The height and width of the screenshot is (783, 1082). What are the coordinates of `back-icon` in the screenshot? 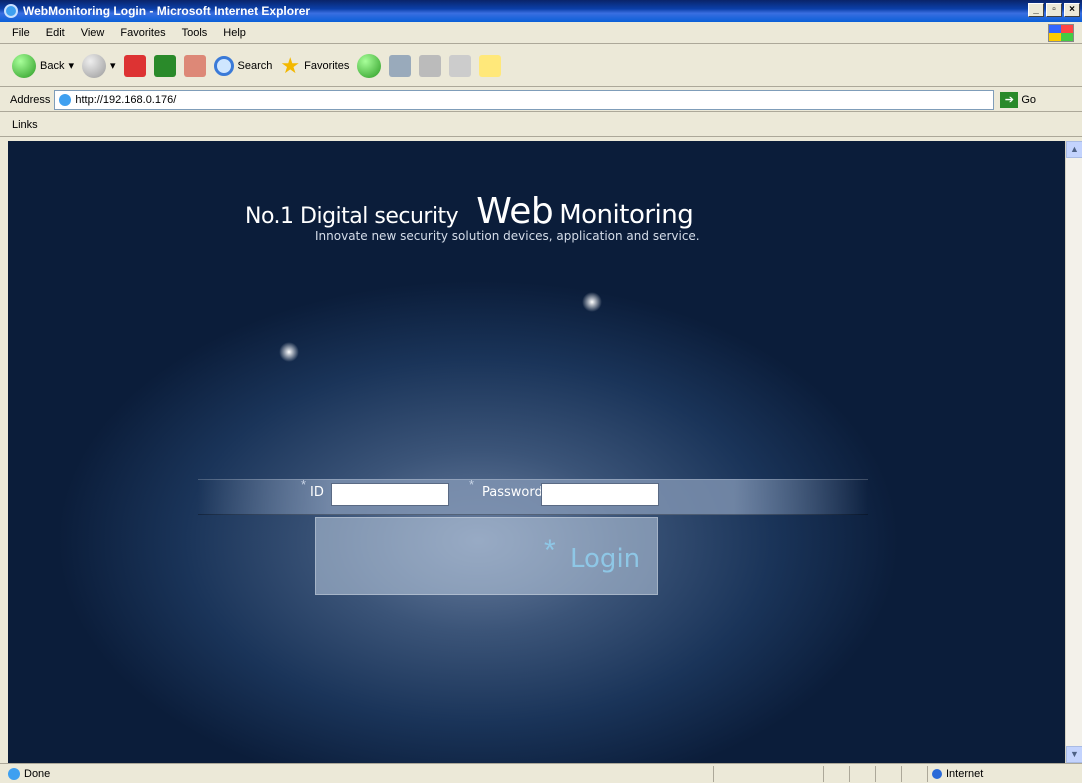 It's located at (24, 65).